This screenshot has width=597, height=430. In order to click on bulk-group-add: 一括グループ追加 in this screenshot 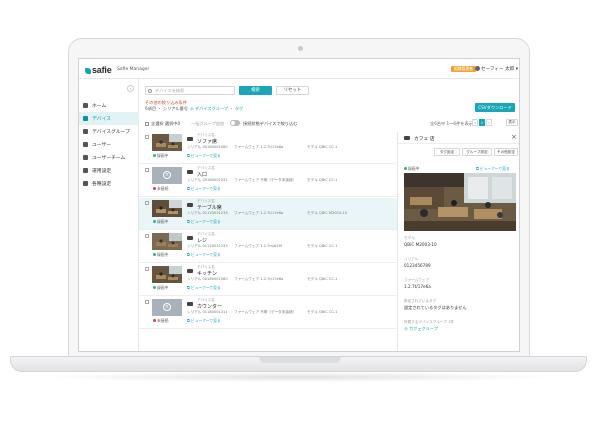, I will do `click(207, 124)`.